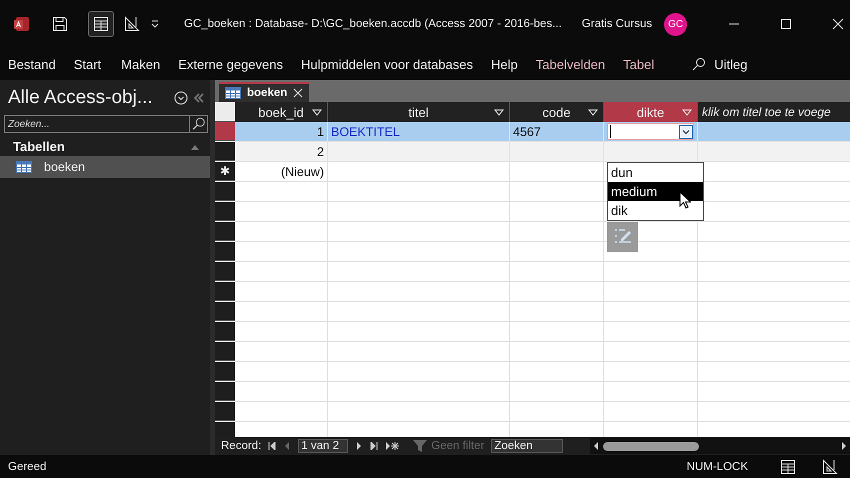  Describe the element at coordinates (392, 446) in the screenshot. I see `new-record-icon` at that location.